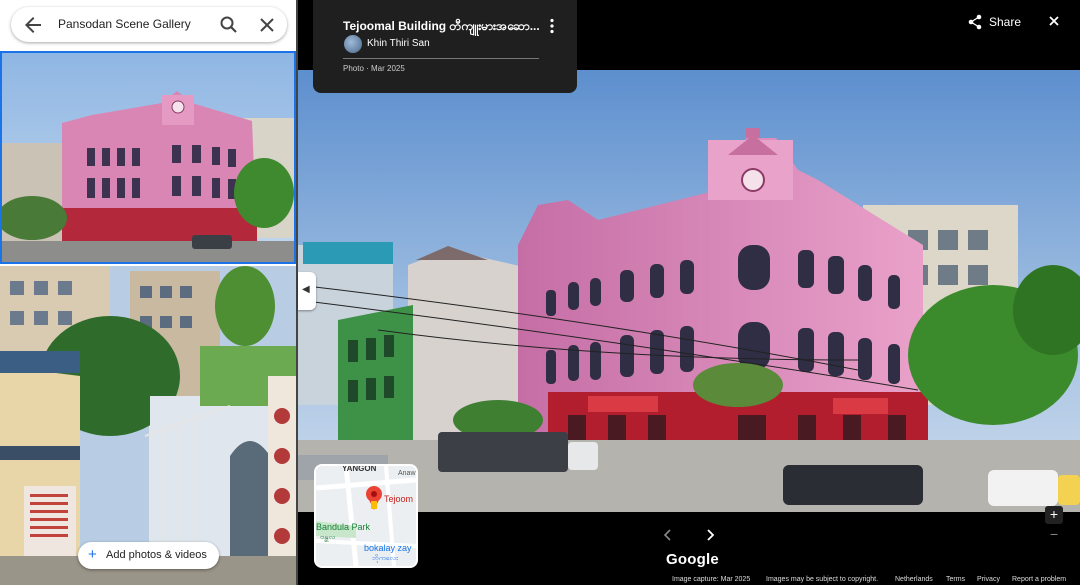 The image size is (1080, 585). Describe the element at coordinates (124, 24) in the screenshot. I see `search-query: Pansodan Scene Gallery` at that location.